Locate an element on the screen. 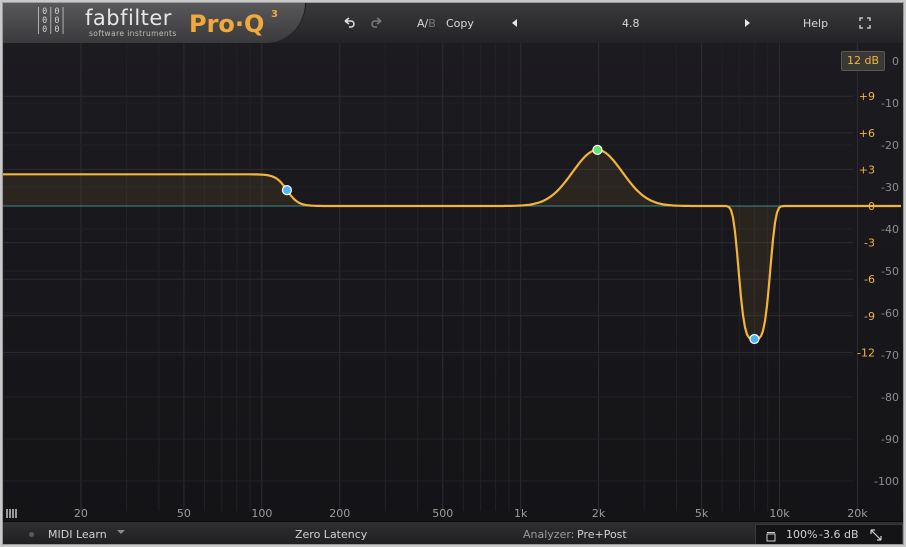  frequency-label: 500 is located at coordinates (442, 513).